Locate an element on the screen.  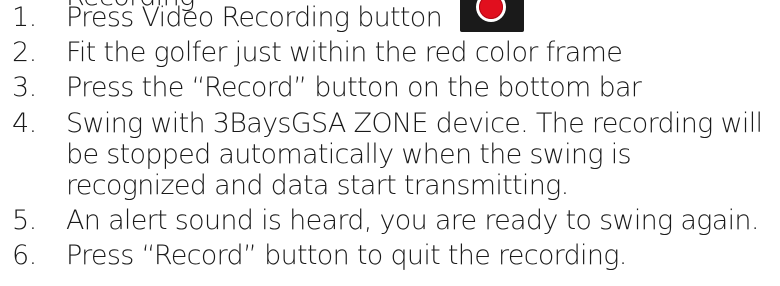
step-label: Press Video Recording button is located at coordinates (254, 17).